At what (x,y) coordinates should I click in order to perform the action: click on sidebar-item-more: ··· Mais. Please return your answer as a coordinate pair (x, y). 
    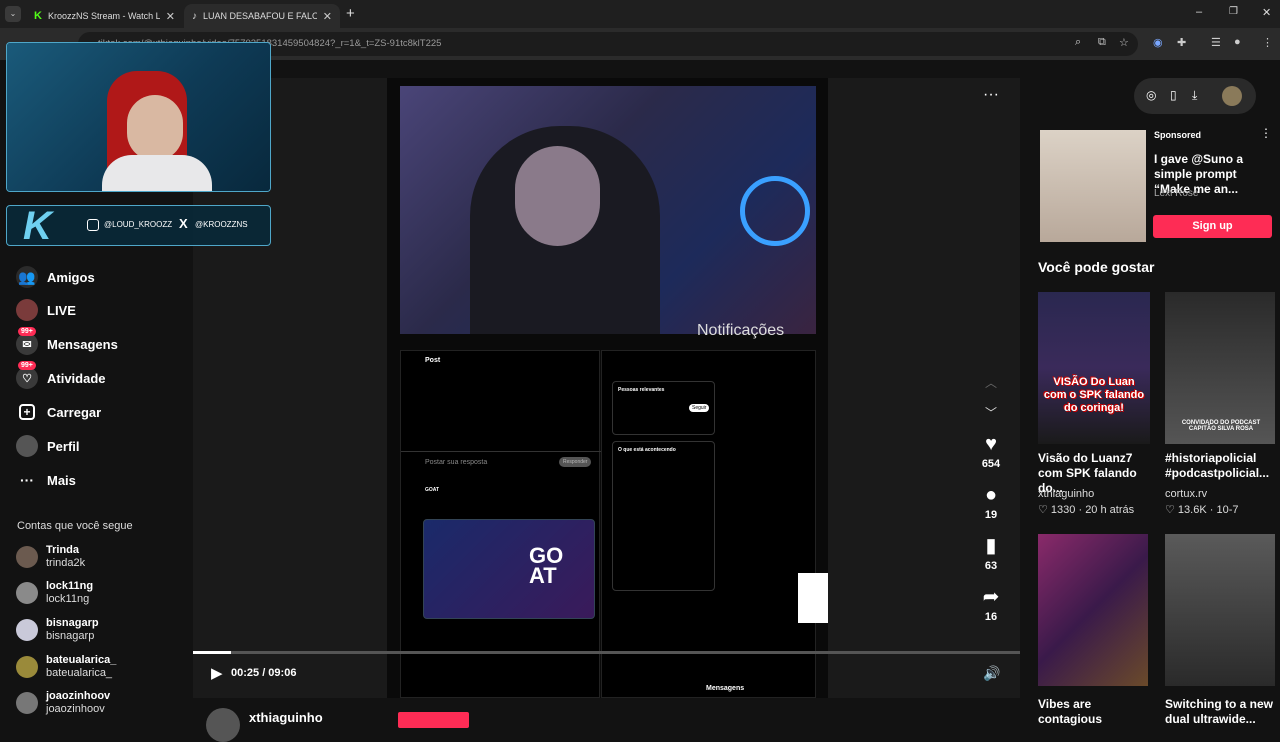
    Looking at the image, I should click on (46, 480).